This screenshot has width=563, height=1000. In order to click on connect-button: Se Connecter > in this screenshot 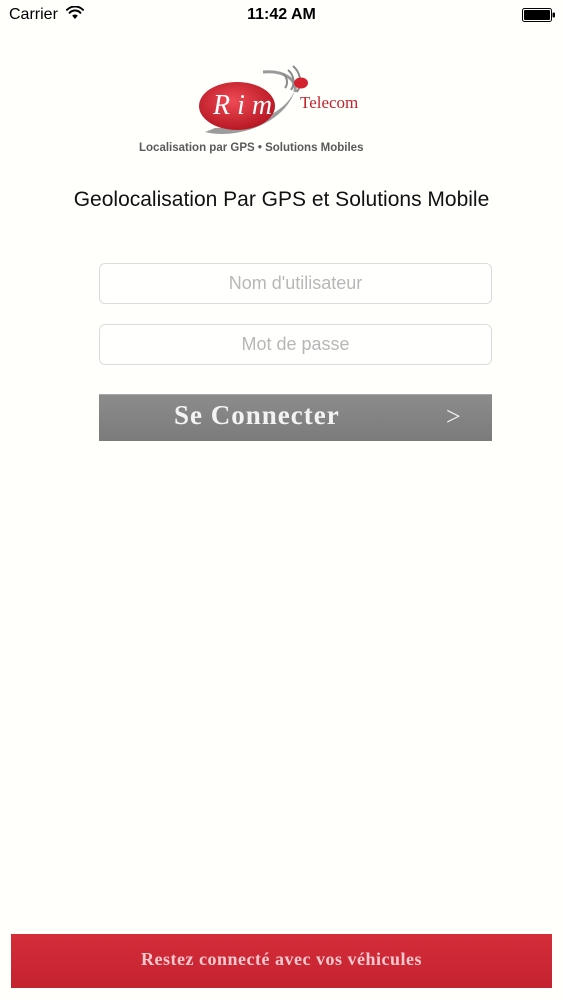, I will do `click(295, 417)`.